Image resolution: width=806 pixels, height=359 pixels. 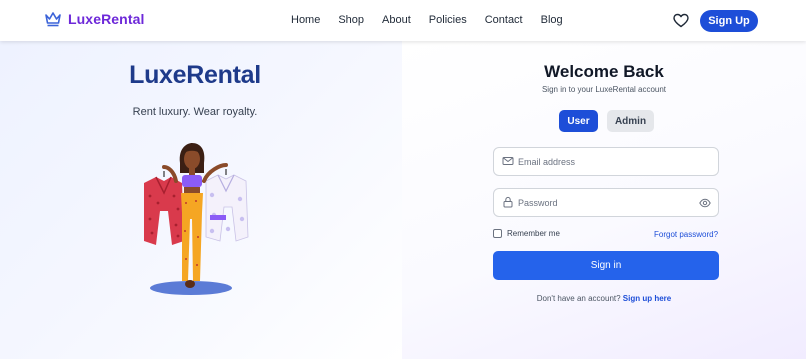 I want to click on mail-icon, so click(x=508, y=161).